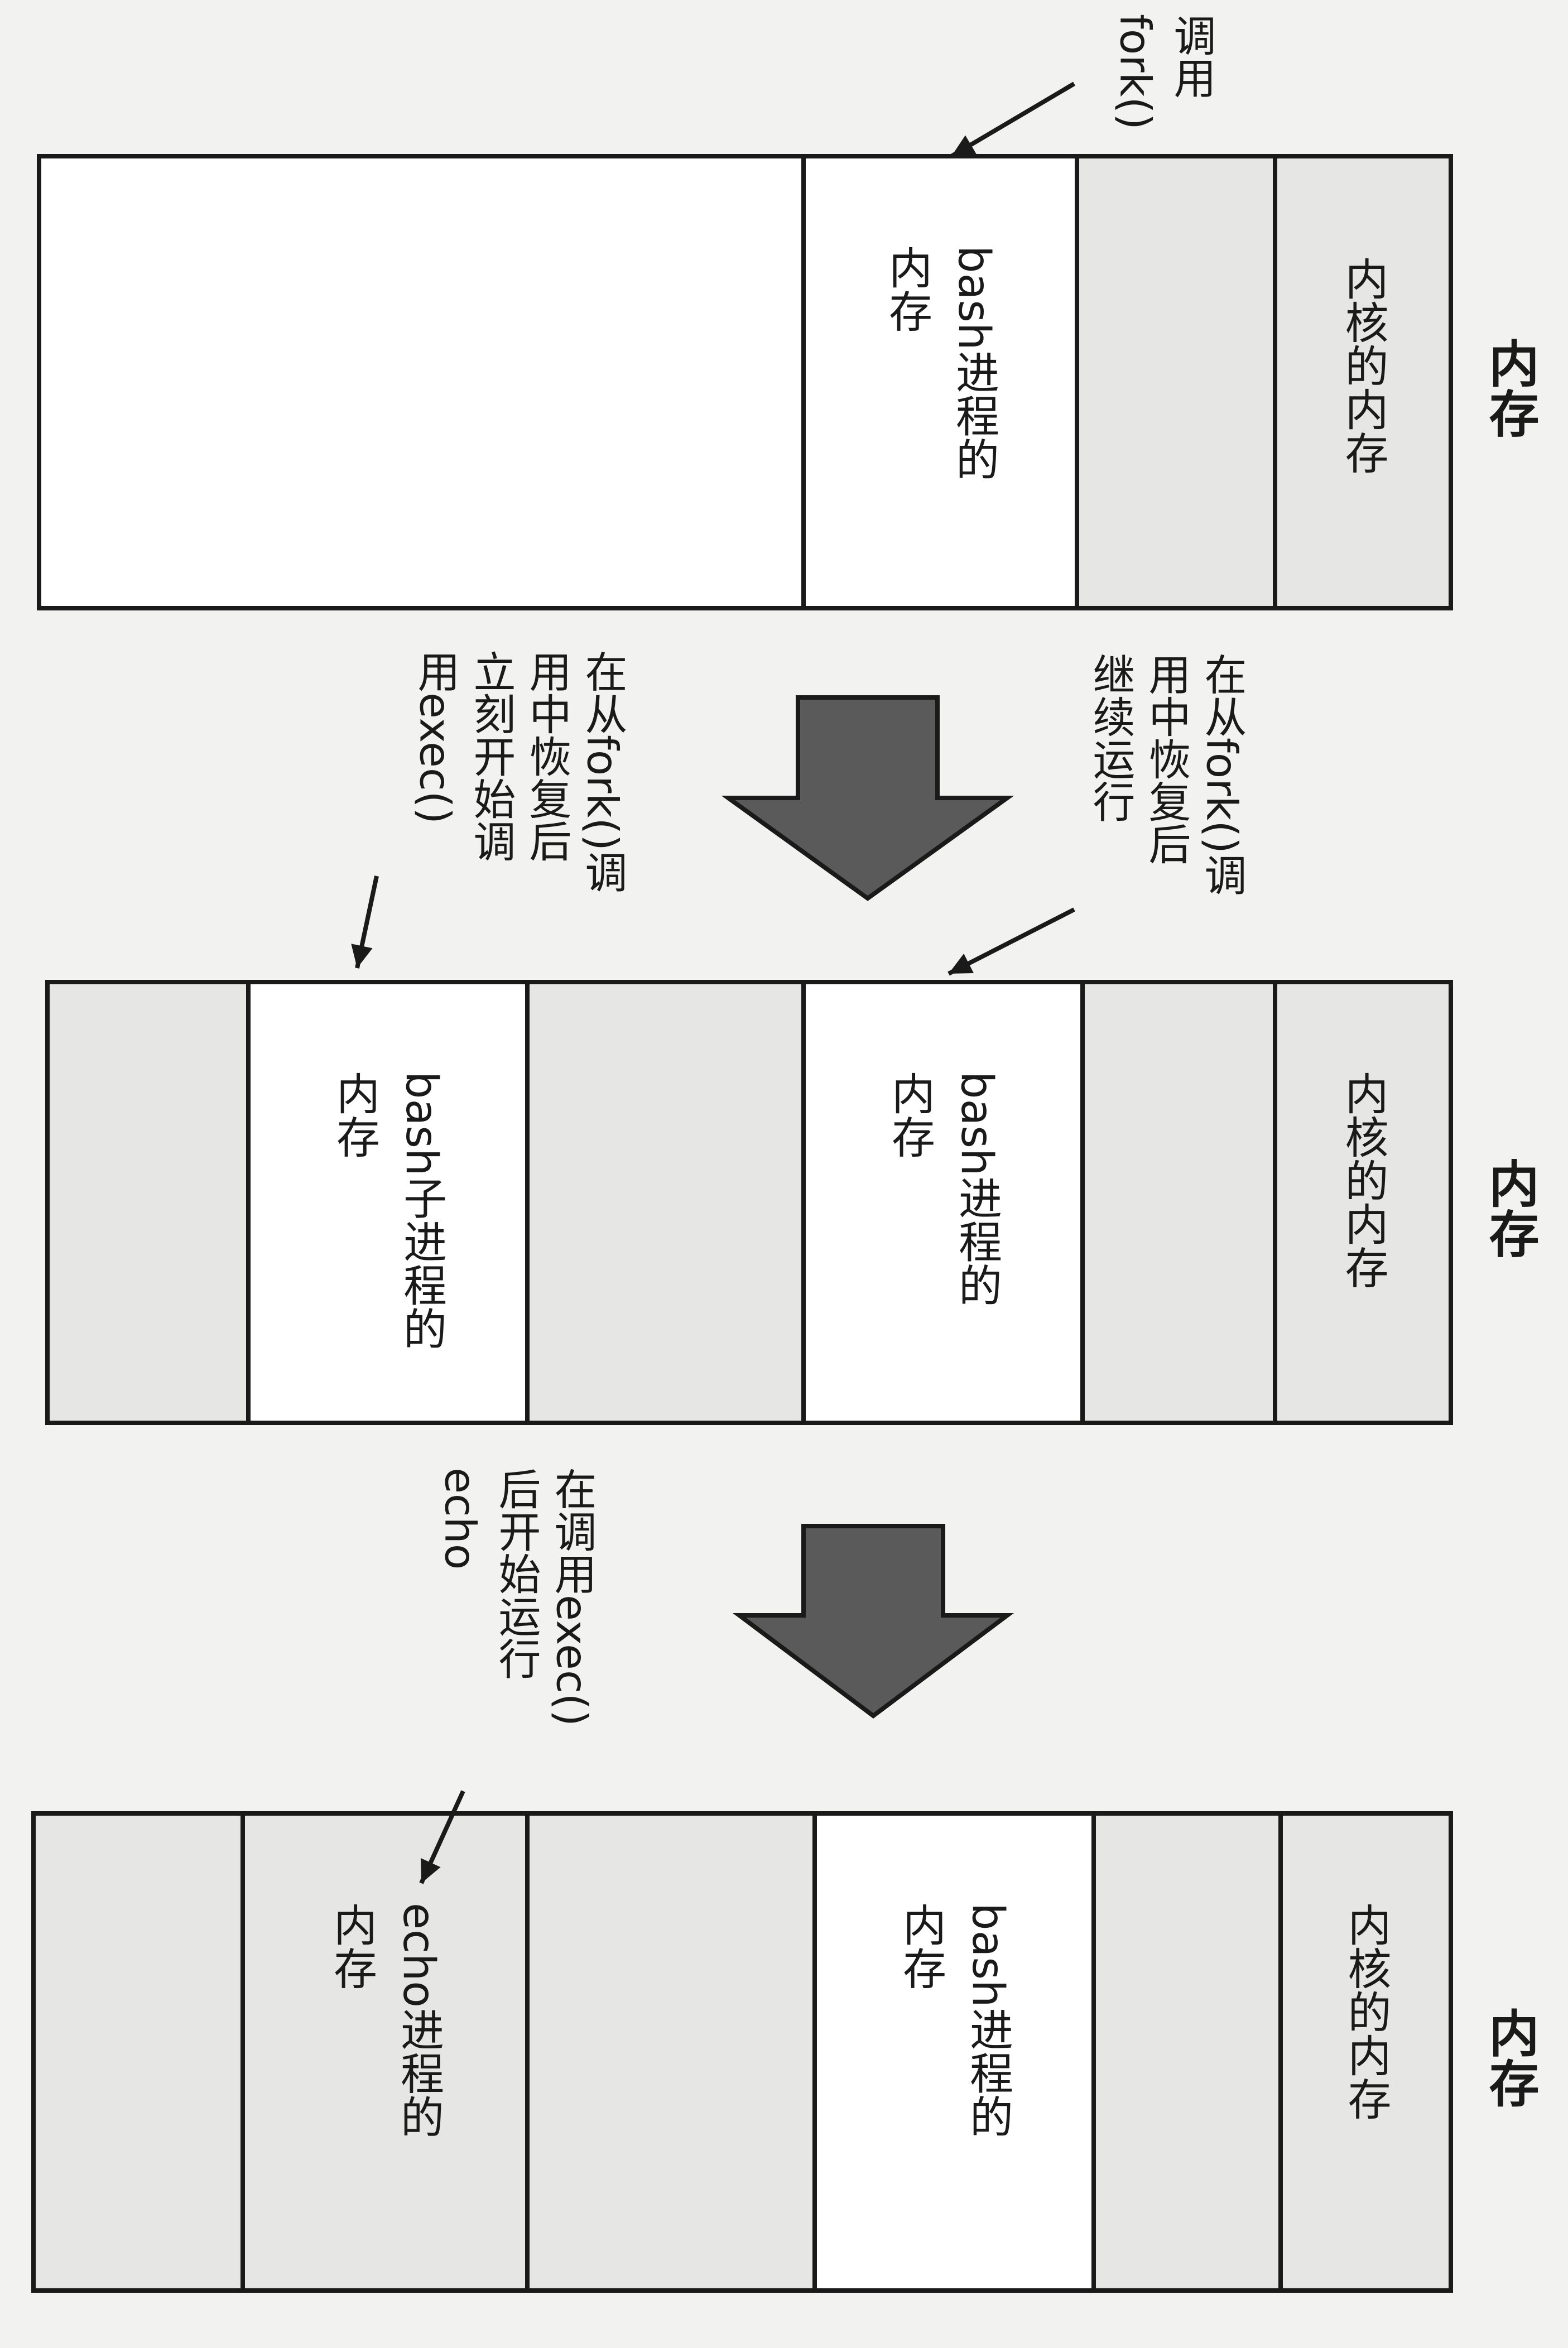 The image size is (1568, 2348). I want to click on pointer-child-resume, so click(365, 922).